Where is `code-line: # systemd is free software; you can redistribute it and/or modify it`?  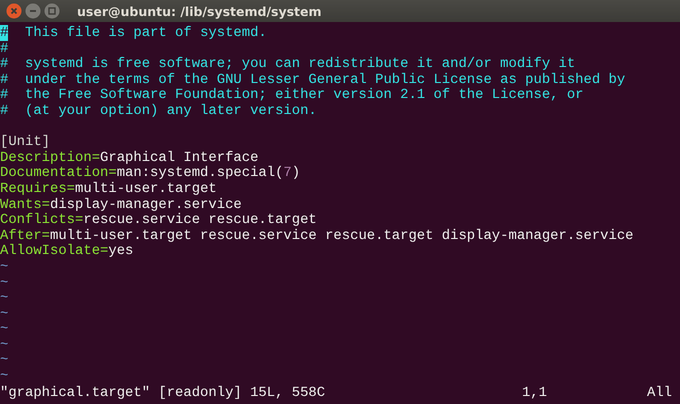 code-line: # systemd is free software; you can redistribute it and/or modify it is located at coordinates (288, 64).